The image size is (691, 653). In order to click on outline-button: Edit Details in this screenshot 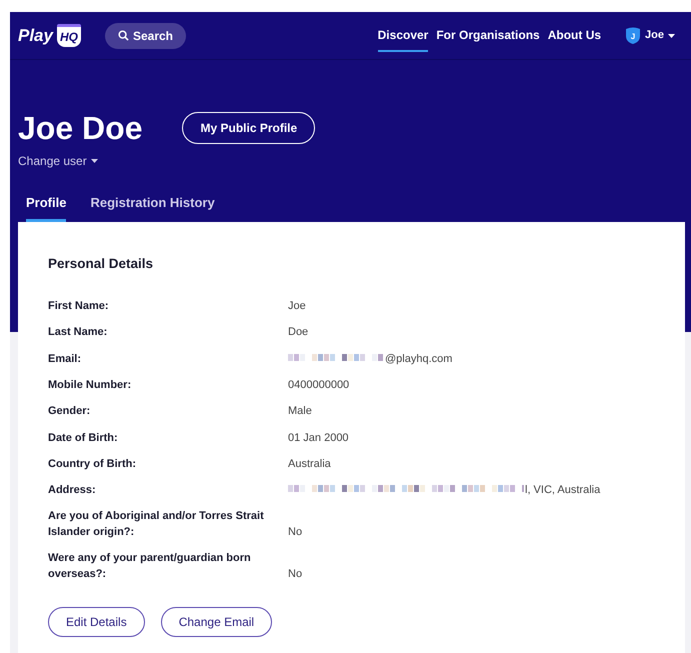, I will do `click(96, 621)`.